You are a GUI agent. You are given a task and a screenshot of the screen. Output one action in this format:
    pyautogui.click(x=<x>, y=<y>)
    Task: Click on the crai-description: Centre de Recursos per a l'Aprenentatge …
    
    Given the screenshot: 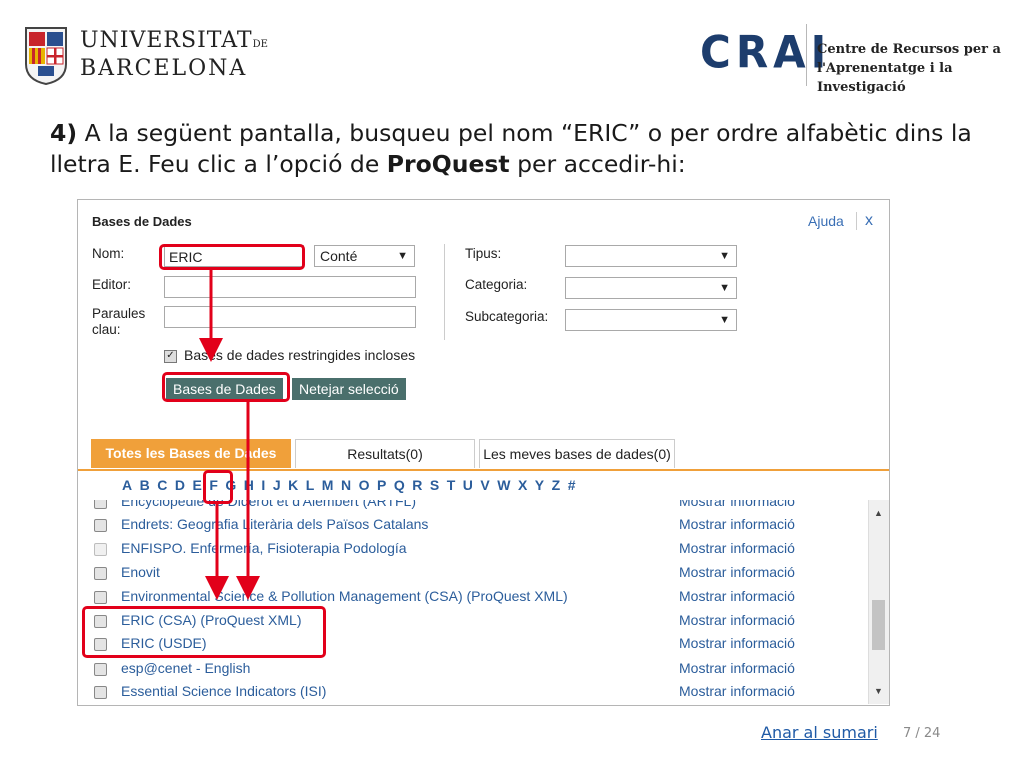 What is the action you would take?
    pyautogui.click(x=920, y=68)
    